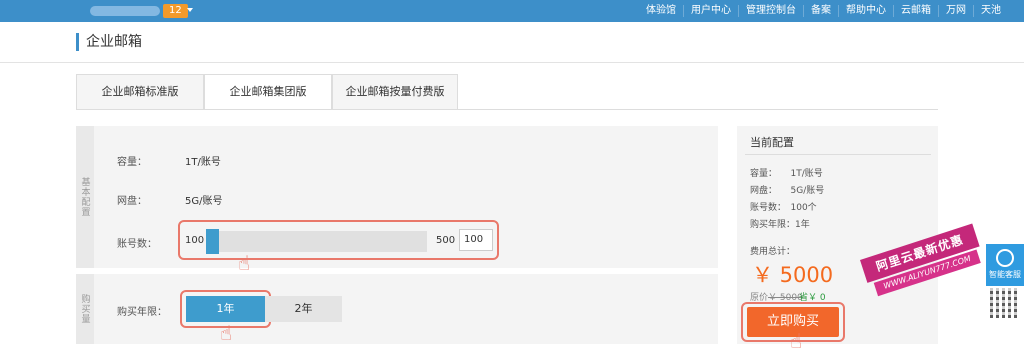 The width and height of the screenshot is (1024, 353). What do you see at coordinates (316, 241) in the screenshot?
I see `accounts-slider-track` at bounding box center [316, 241].